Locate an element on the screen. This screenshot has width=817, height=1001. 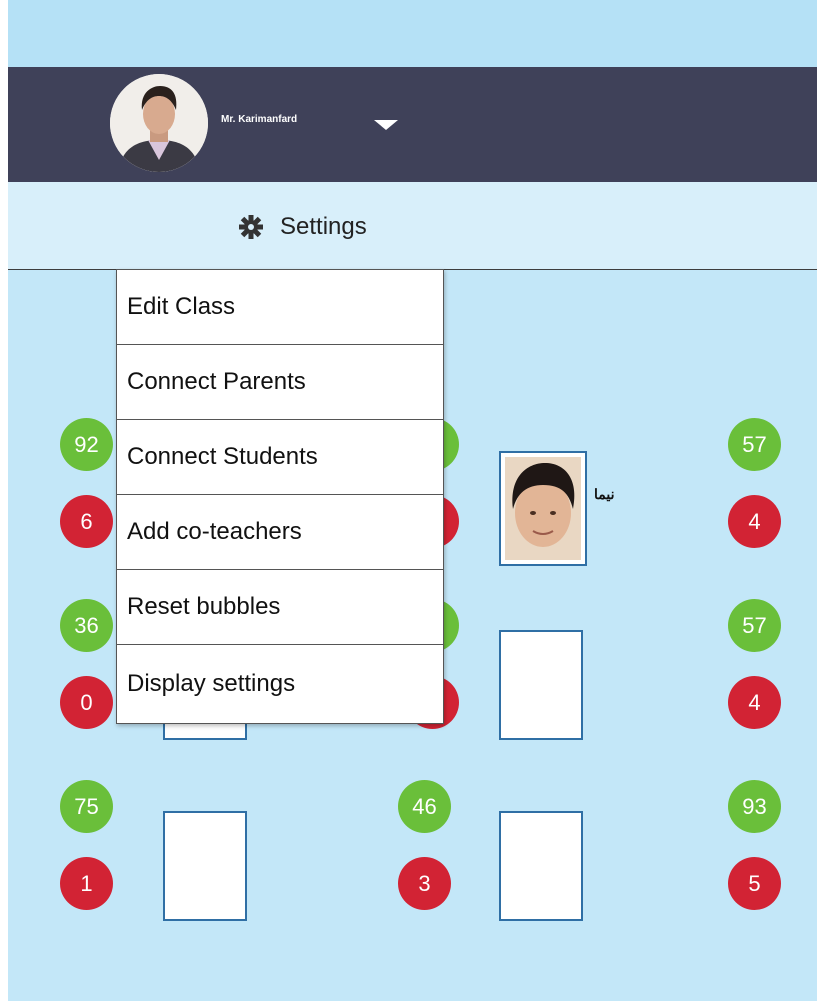
menu-item-connect-students: Connect Students is located at coordinates (280, 457).